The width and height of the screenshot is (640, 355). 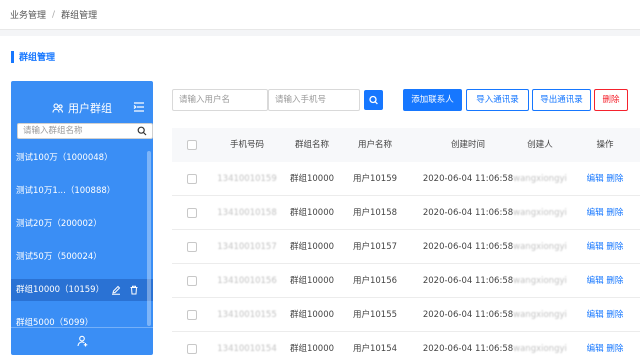 I want to click on user-cell: 用户10156, so click(x=375, y=281).